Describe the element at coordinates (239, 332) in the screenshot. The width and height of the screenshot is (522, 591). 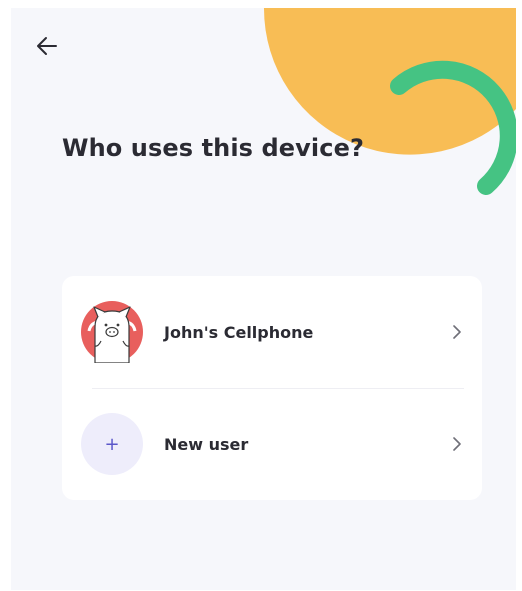
I see `user-name: John's Cellphone` at that location.